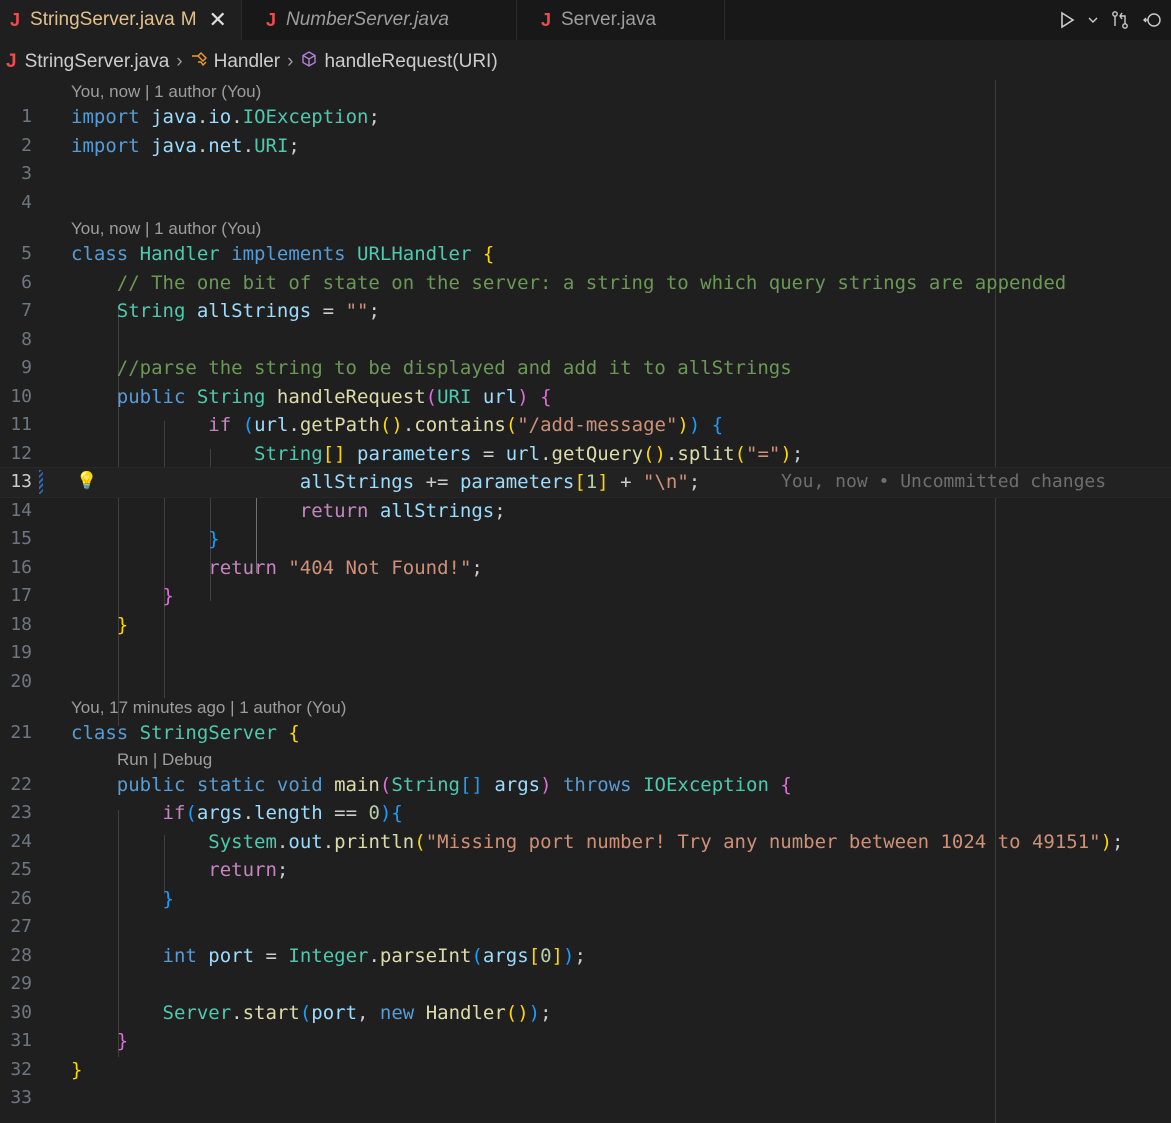 Image resolution: width=1171 pixels, height=1123 pixels. What do you see at coordinates (41, 482) in the screenshot?
I see `modified-line-marker` at bounding box center [41, 482].